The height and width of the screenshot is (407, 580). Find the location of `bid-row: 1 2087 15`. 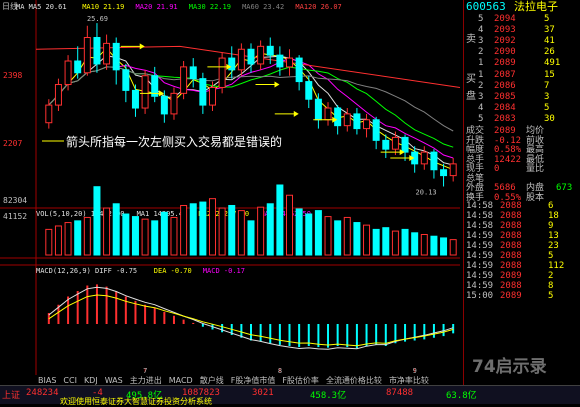

bid-row: 1 2087 15 is located at coordinates (522, 75).